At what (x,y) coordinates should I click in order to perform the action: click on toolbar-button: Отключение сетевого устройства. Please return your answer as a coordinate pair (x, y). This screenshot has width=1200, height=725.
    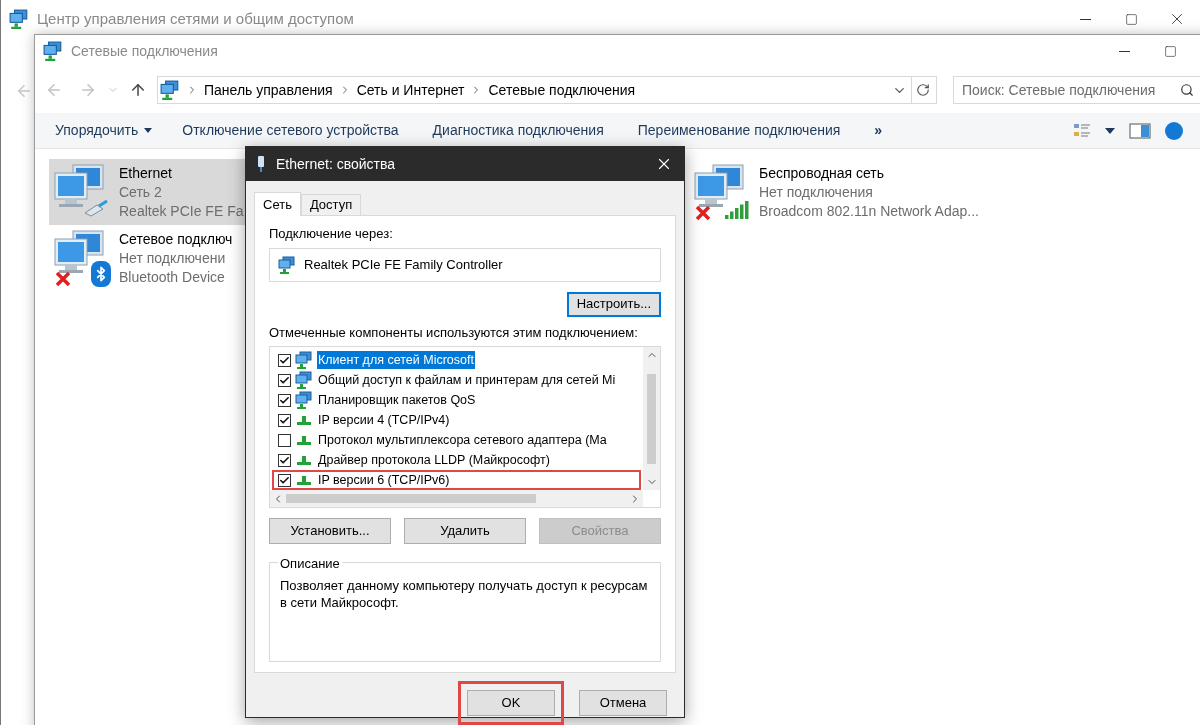
    Looking at the image, I should click on (290, 130).